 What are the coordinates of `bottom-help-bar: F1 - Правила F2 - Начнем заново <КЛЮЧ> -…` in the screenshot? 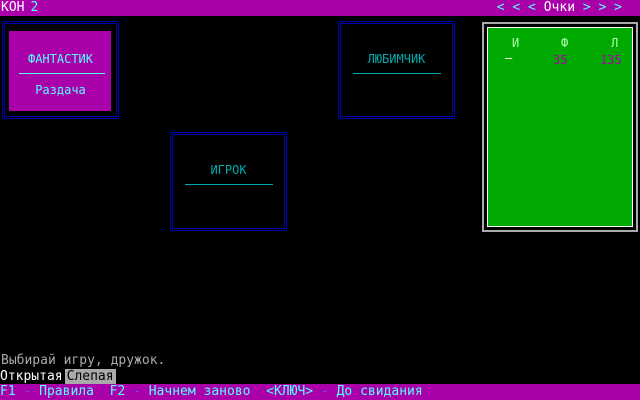 It's located at (320, 392).